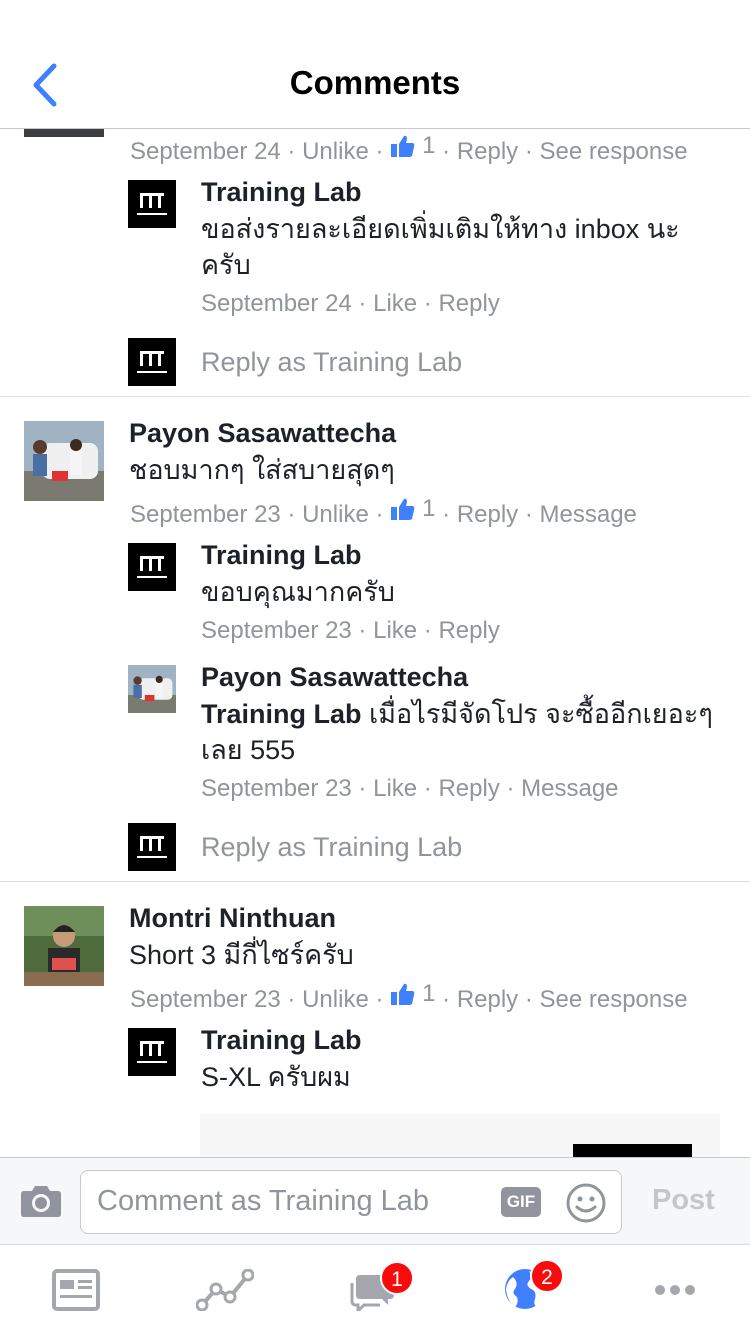 The width and height of the screenshot is (750, 1334). What do you see at coordinates (632, 1150) in the screenshot?
I see `attachment-image-dark` at bounding box center [632, 1150].